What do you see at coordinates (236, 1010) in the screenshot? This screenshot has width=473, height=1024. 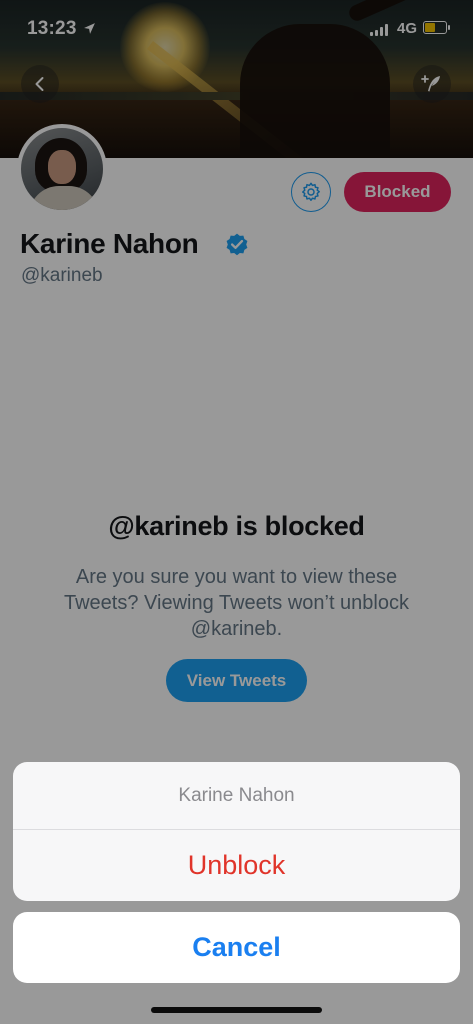 I see `home-indicator` at bounding box center [236, 1010].